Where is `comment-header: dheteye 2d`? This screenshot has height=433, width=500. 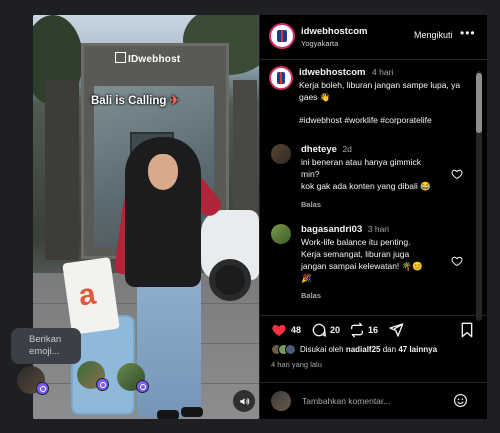
comment-header: dheteye 2d is located at coordinates (326, 149).